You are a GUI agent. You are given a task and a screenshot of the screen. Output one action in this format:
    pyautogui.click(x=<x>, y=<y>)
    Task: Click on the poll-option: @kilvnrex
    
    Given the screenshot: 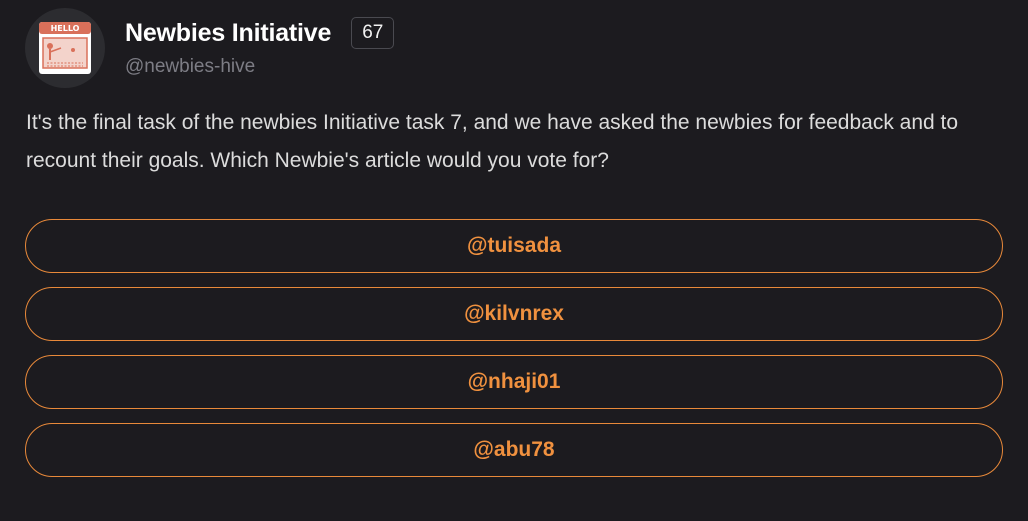 What is the action you would take?
    pyautogui.click(x=514, y=314)
    